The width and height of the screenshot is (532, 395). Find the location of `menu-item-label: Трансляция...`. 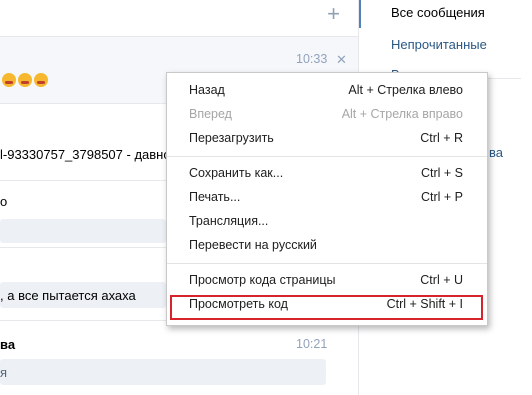

menu-item-label: Трансляция... is located at coordinates (229, 221).